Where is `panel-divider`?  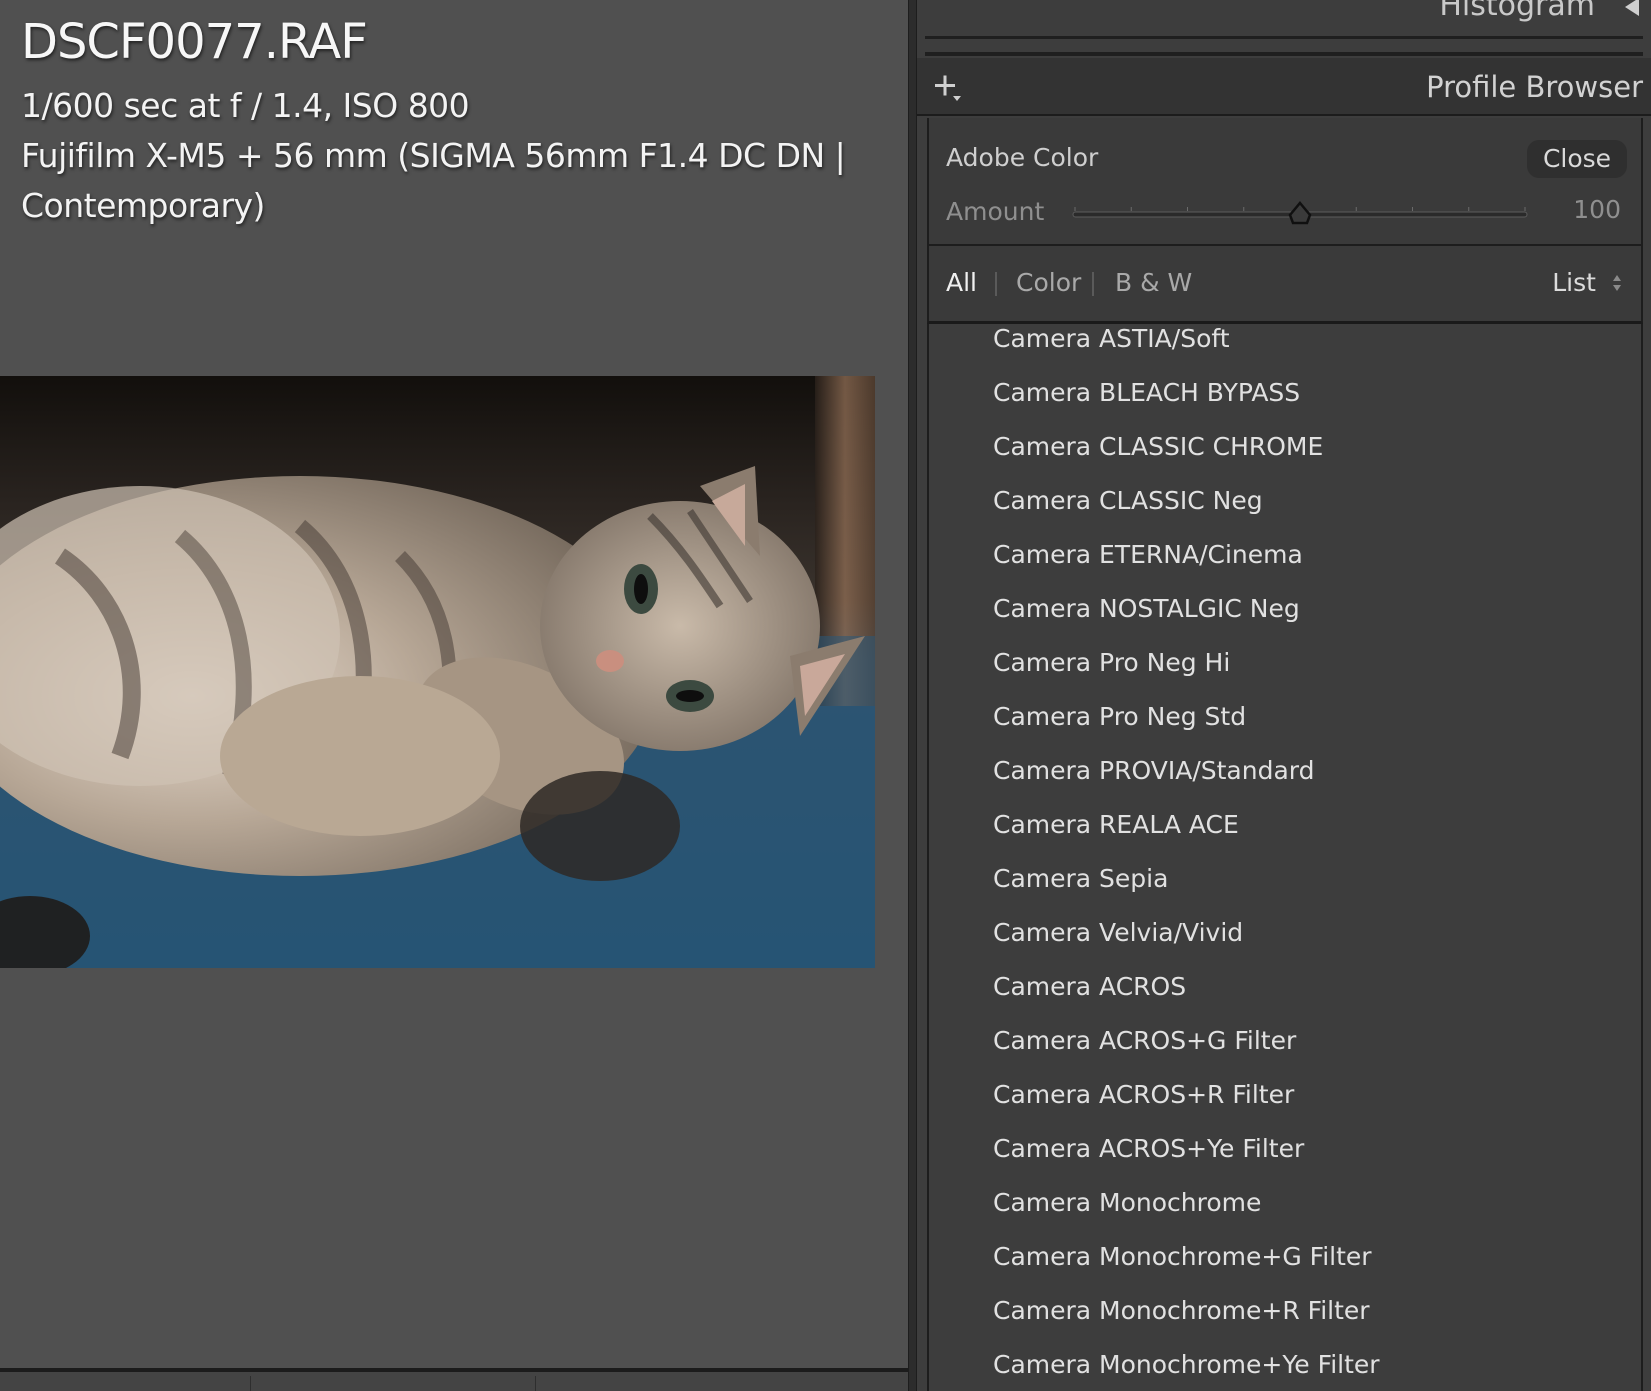 panel-divider is located at coordinates (912, 695).